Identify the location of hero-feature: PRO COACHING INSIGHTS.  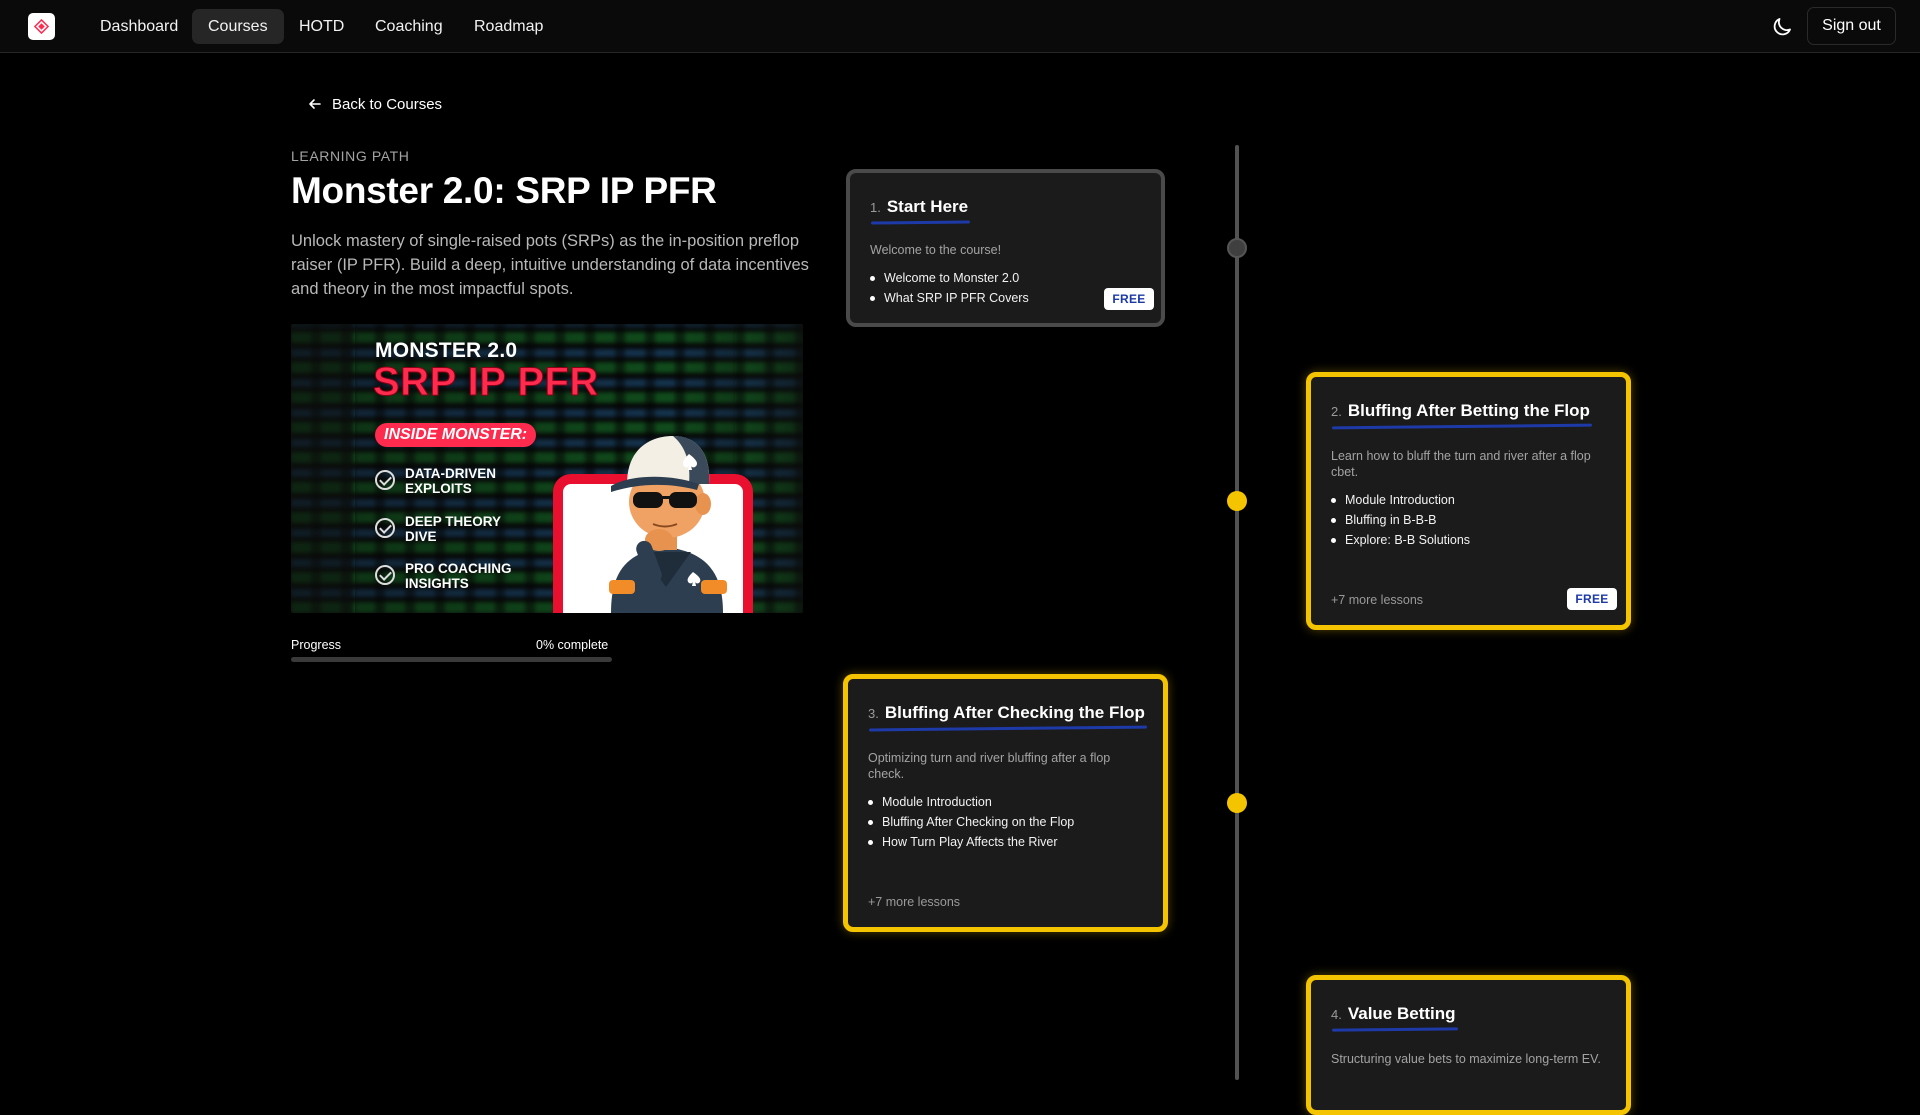
(450, 576).